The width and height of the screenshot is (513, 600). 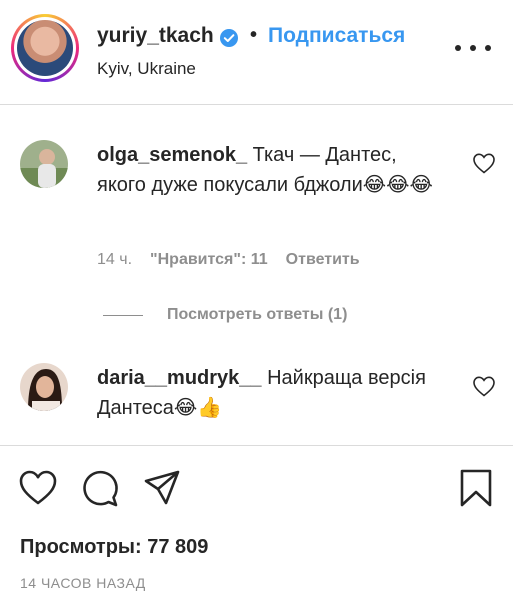 What do you see at coordinates (473, 48) in the screenshot?
I see `more-options-icon` at bounding box center [473, 48].